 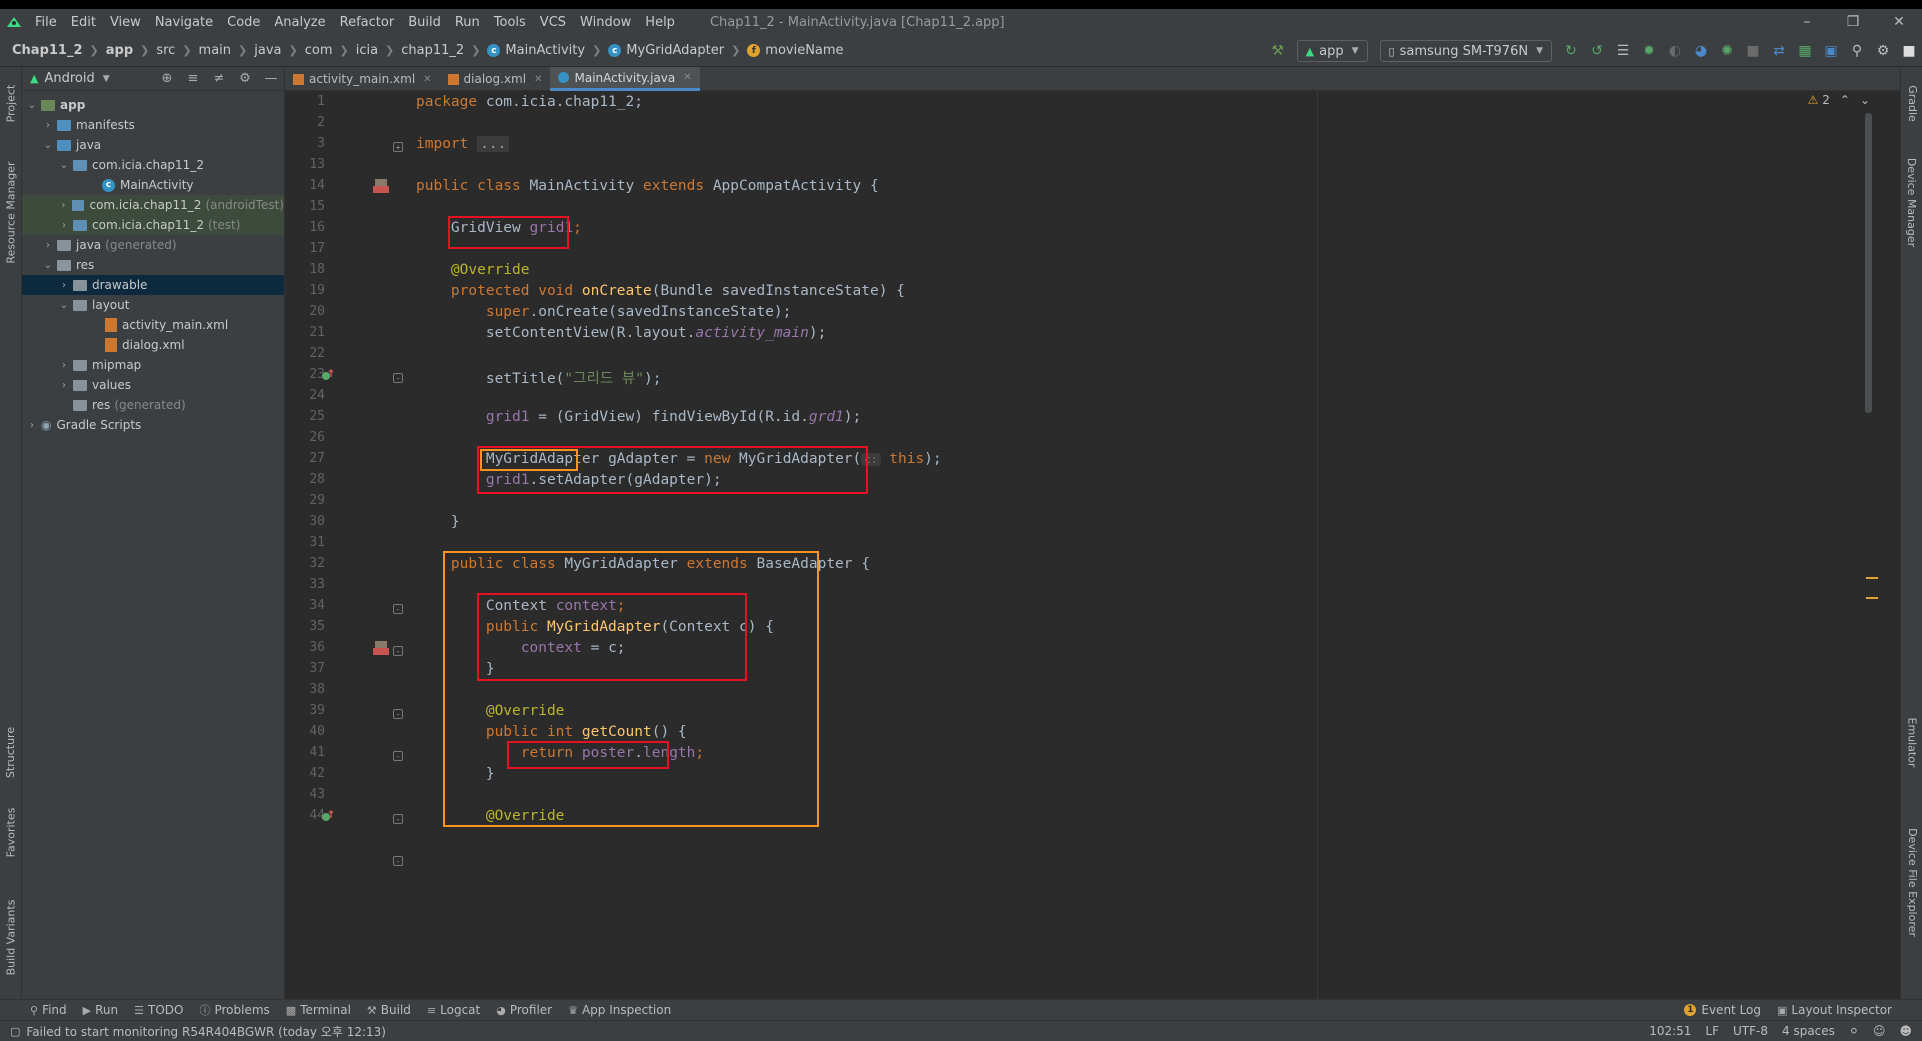 I want to click on favorites-tool-tab: Favorites, so click(x=11, y=832).